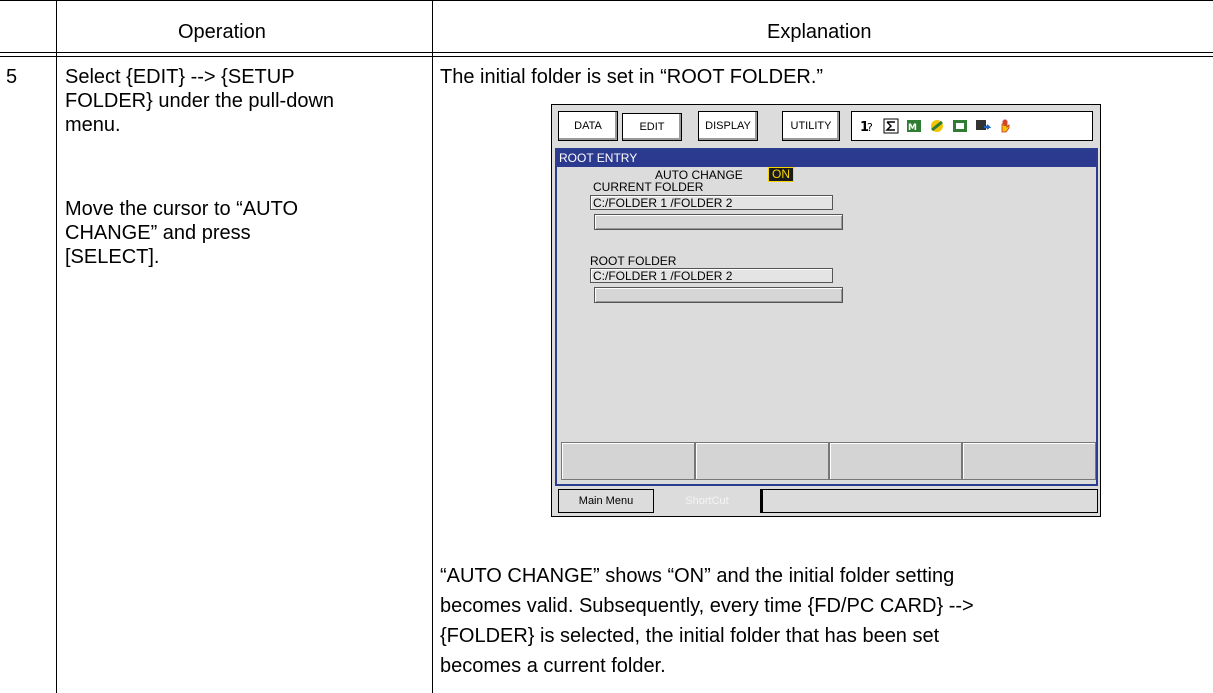  What do you see at coordinates (652, 127) in the screenshot?
I see `menu-edit-button: EDIT` at bounding box center [652, 127].